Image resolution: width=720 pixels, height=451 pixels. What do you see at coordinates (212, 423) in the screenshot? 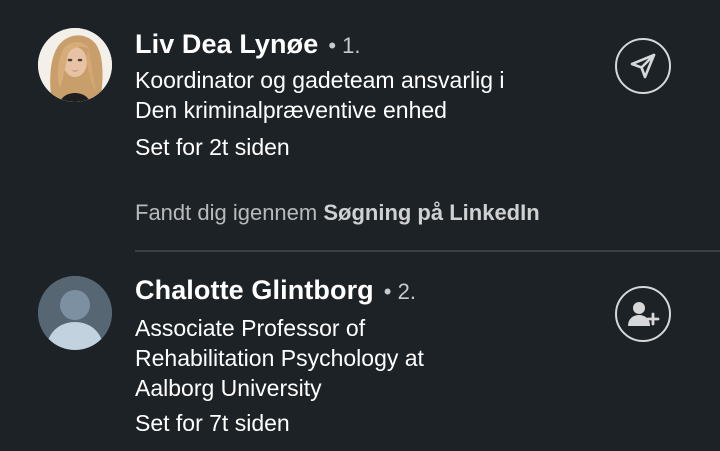
I see `viewed-time: Set for 7t siden` at bounding box center [212, 423].